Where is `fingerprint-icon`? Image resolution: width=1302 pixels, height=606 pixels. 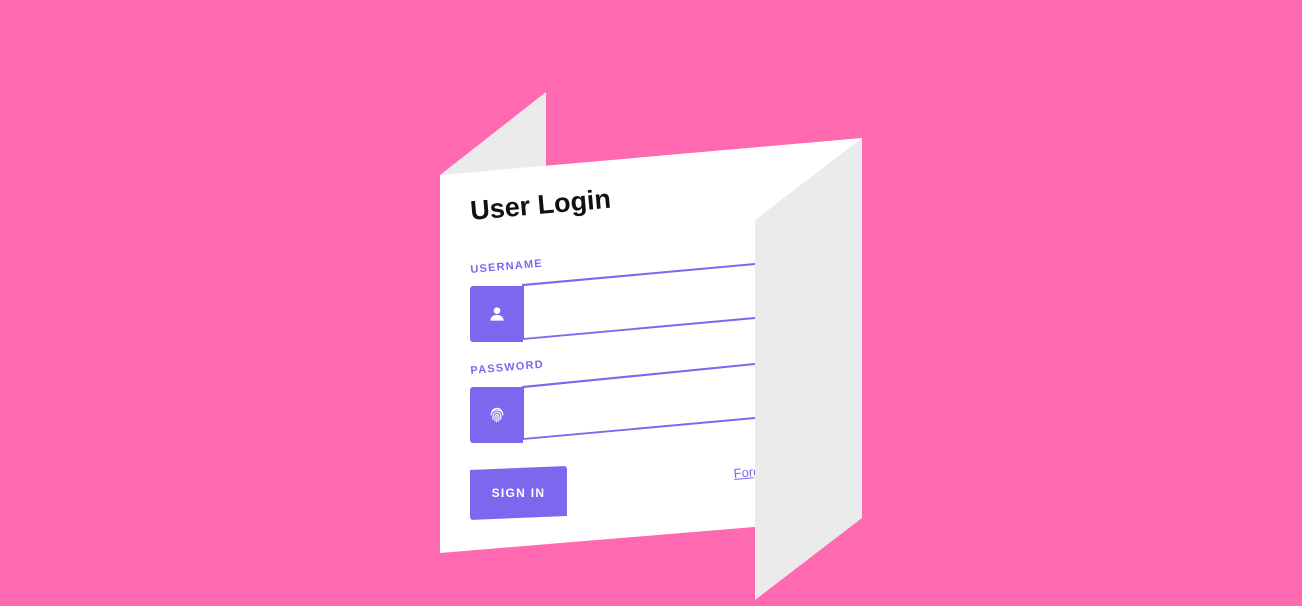
fingerprint-icon is located at coordinates (496, 415).